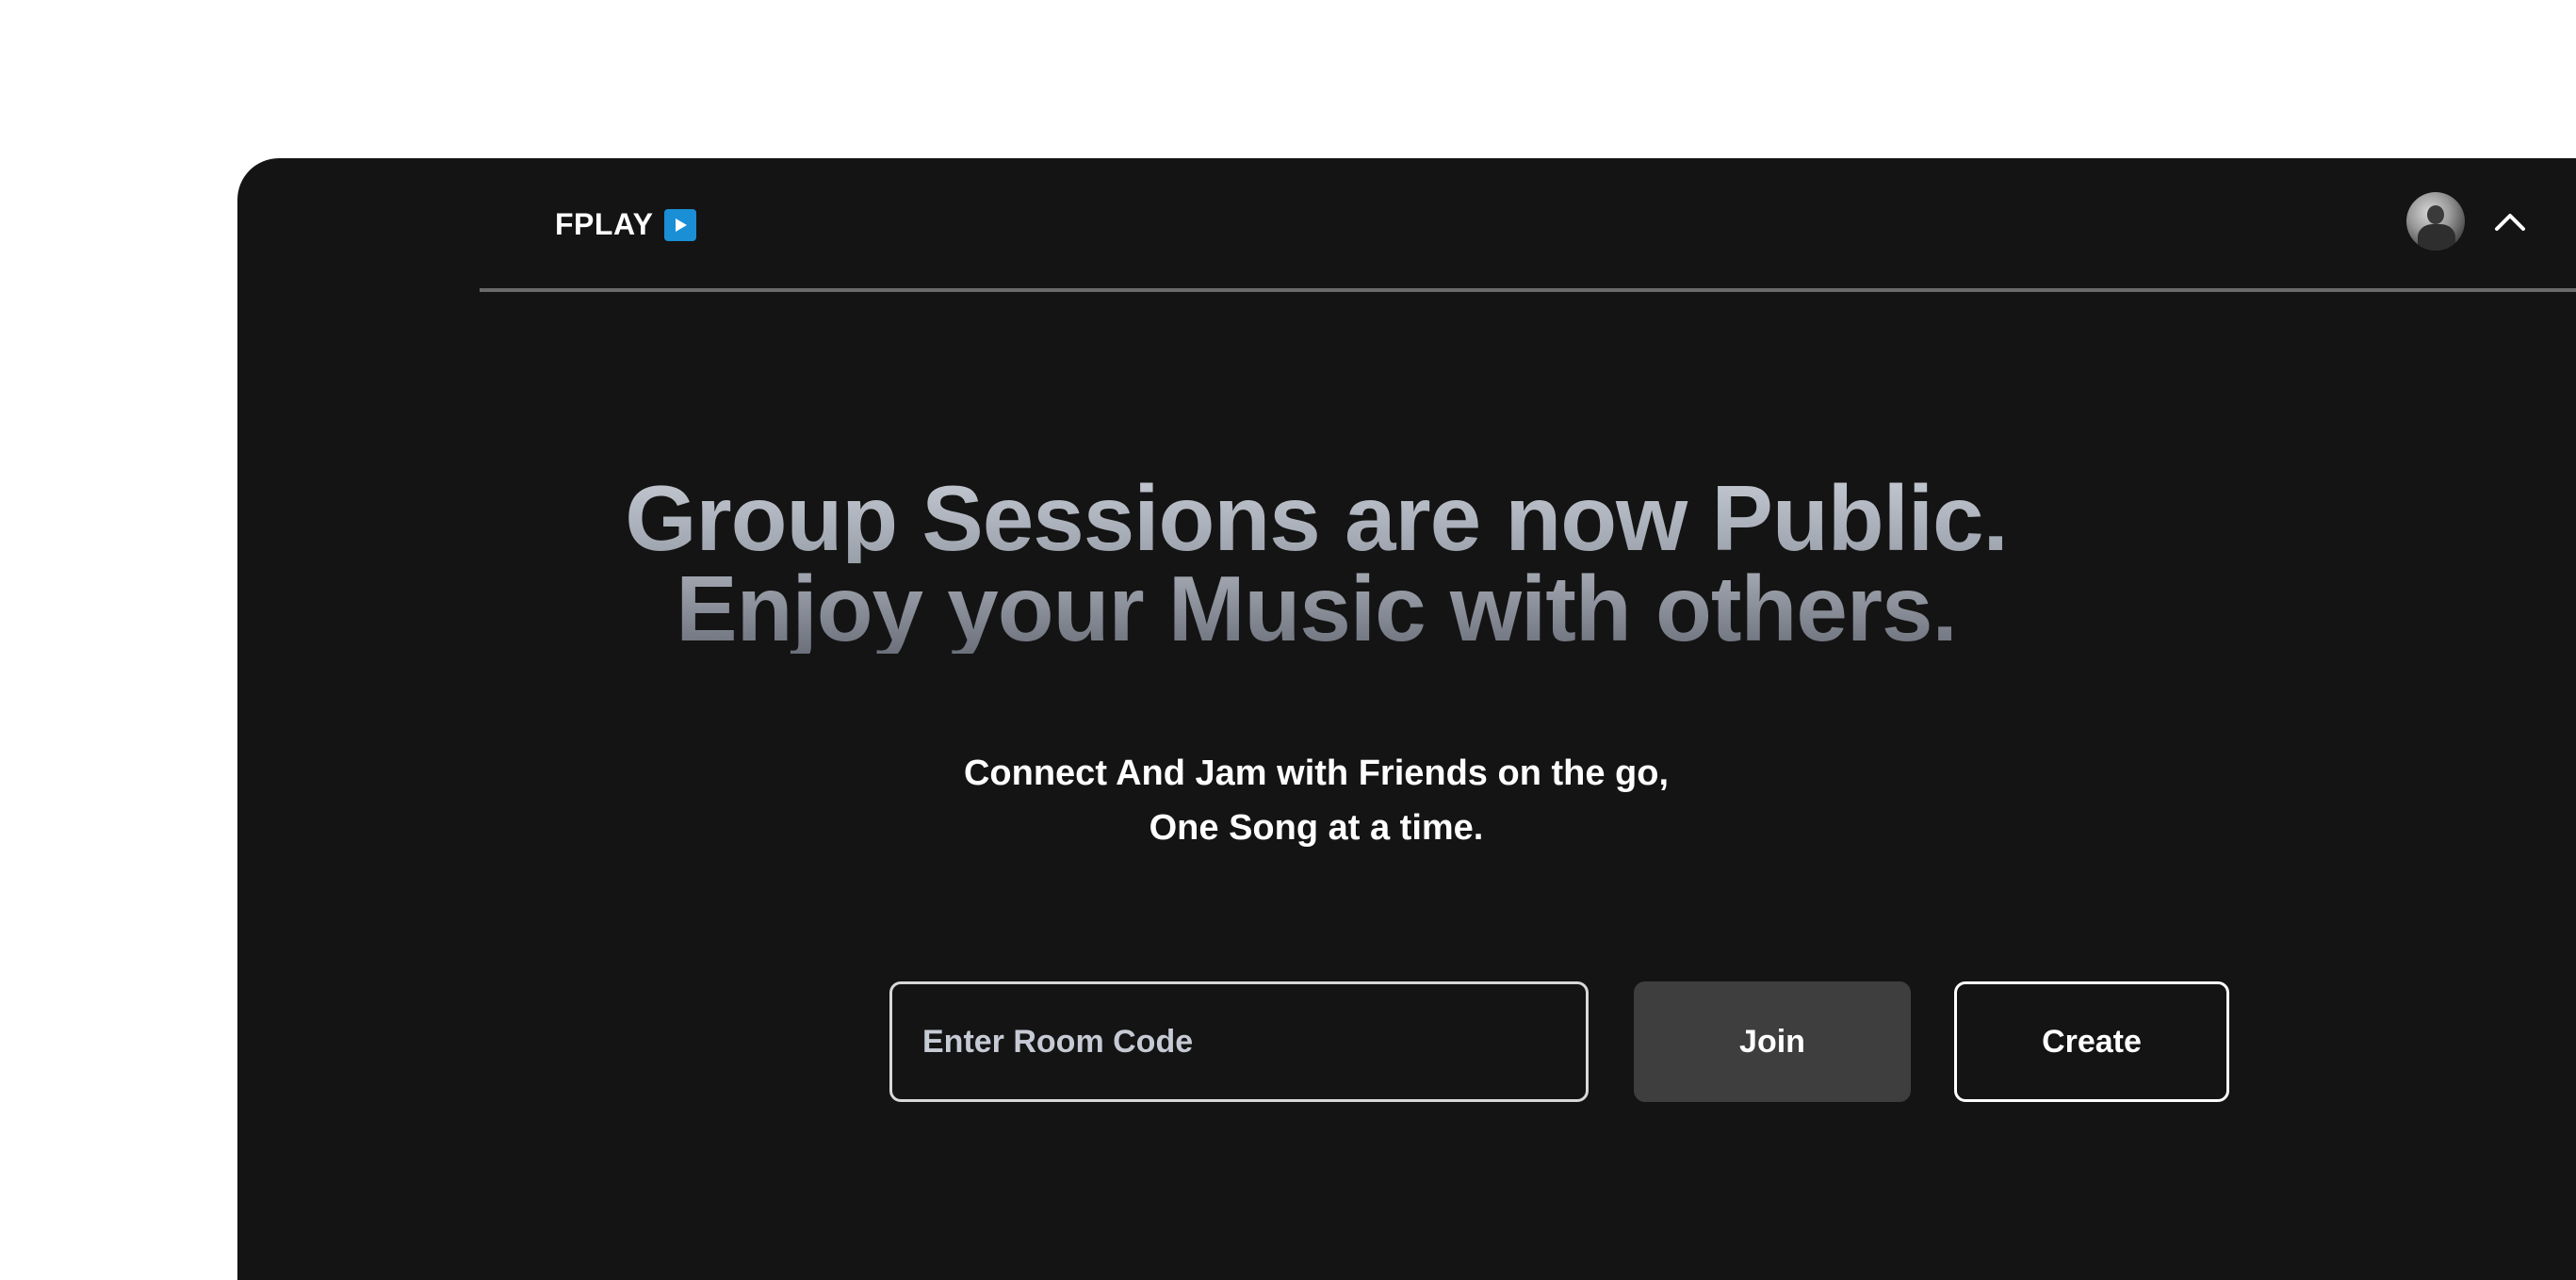 The width and height of the screenshot is (2576, 1280). What do you see at coordinates (1239, 1041) in the screenshot?
I see `room-code-input` at bounding box center [1239, 1041].